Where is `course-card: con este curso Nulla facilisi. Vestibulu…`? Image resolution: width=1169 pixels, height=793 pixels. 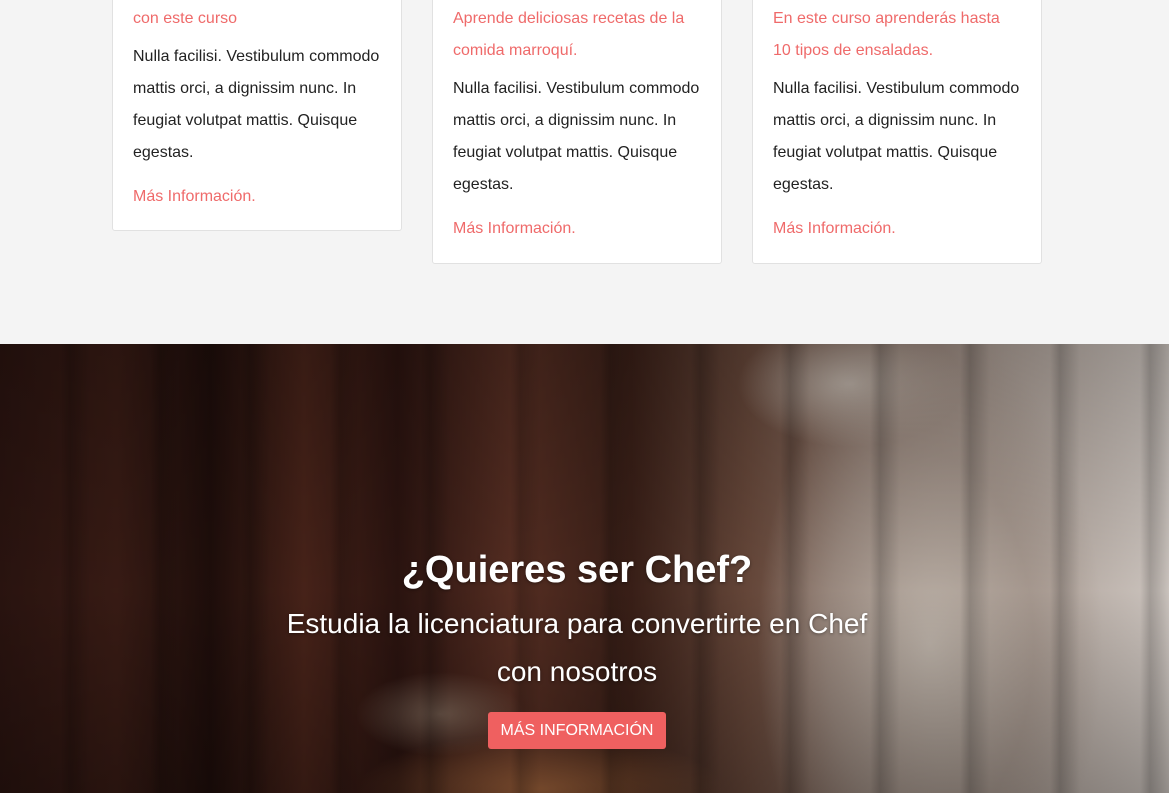 course-card: con este curso Nulla facilisi. Vestibulu… is located at coordinates (257, 115).